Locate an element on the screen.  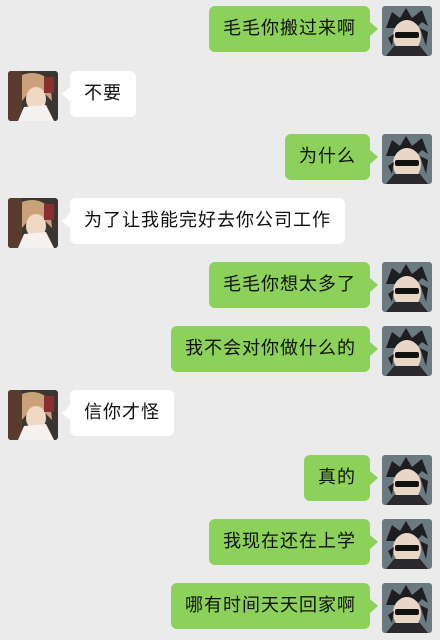
chat-message-sent: 毛毛你想太多了 is located at coordinates (320, 287).